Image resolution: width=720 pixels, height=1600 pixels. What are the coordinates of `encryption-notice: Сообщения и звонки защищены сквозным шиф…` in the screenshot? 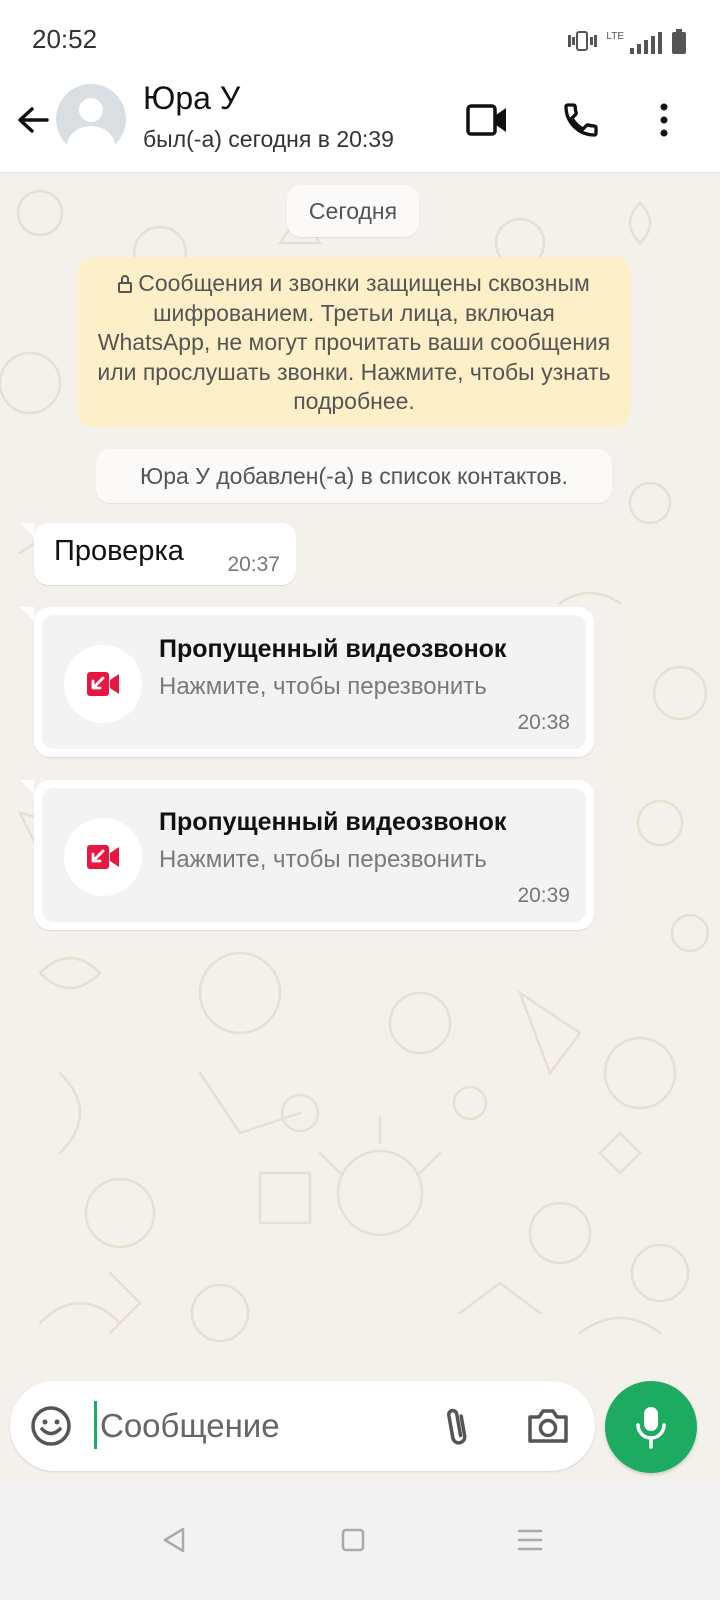 It's located at (354, 342).